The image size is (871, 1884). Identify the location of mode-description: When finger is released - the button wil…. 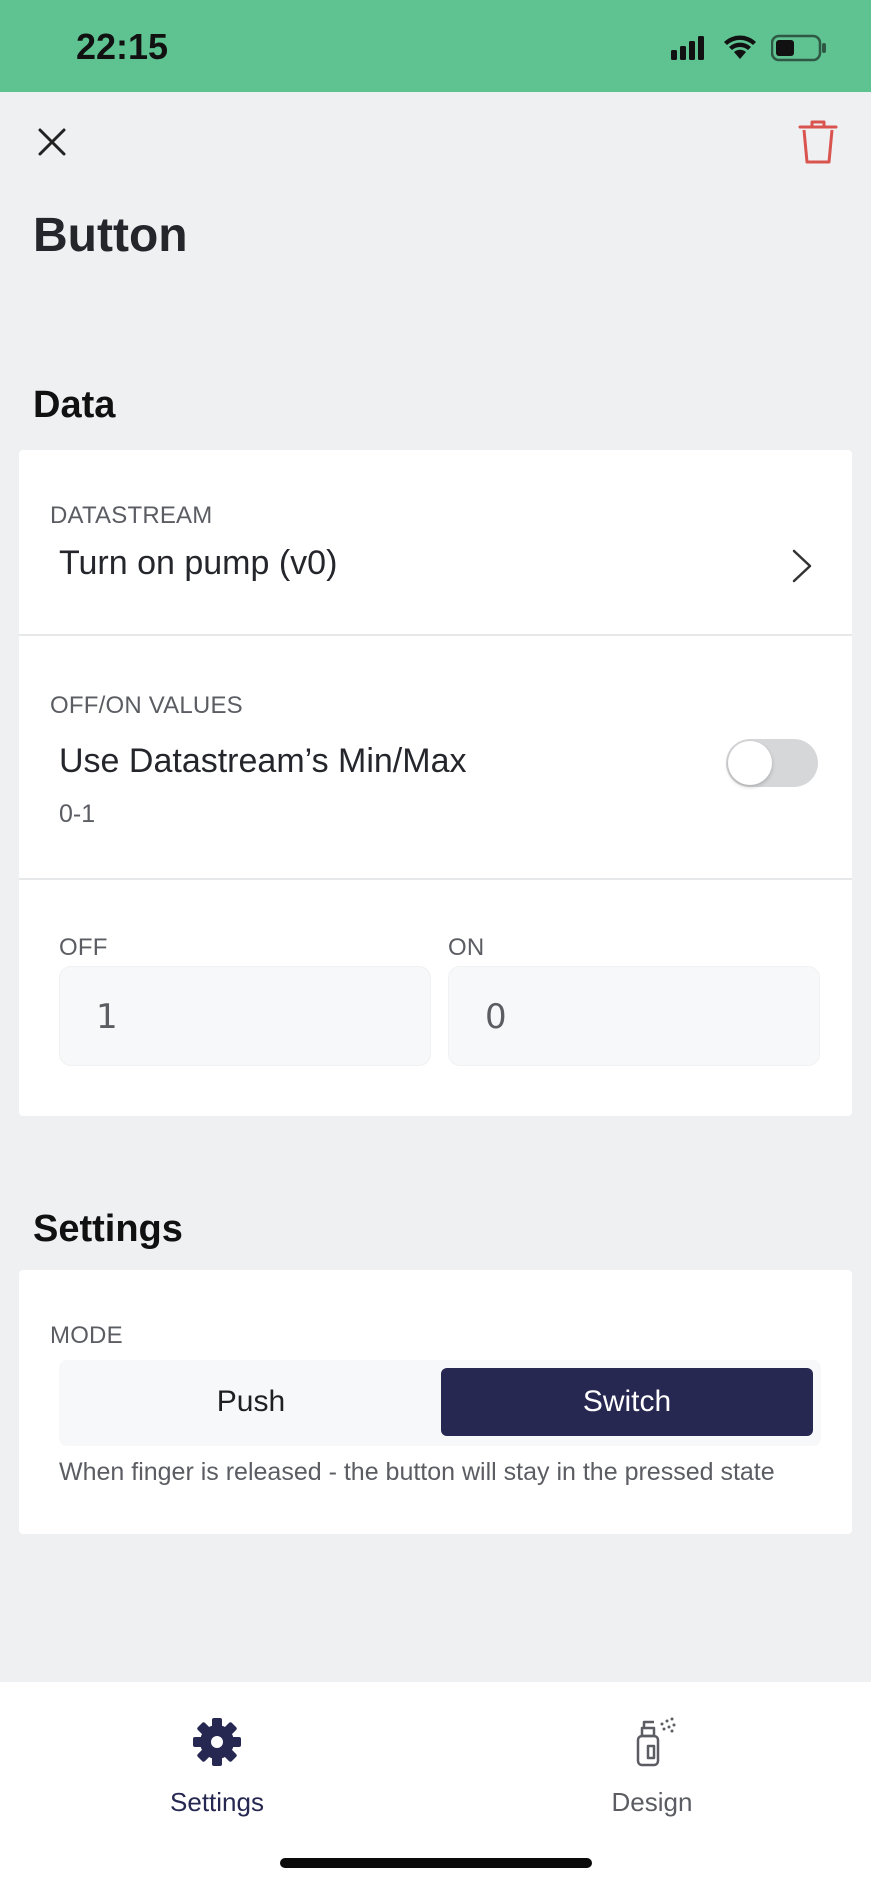
(417, 1472).